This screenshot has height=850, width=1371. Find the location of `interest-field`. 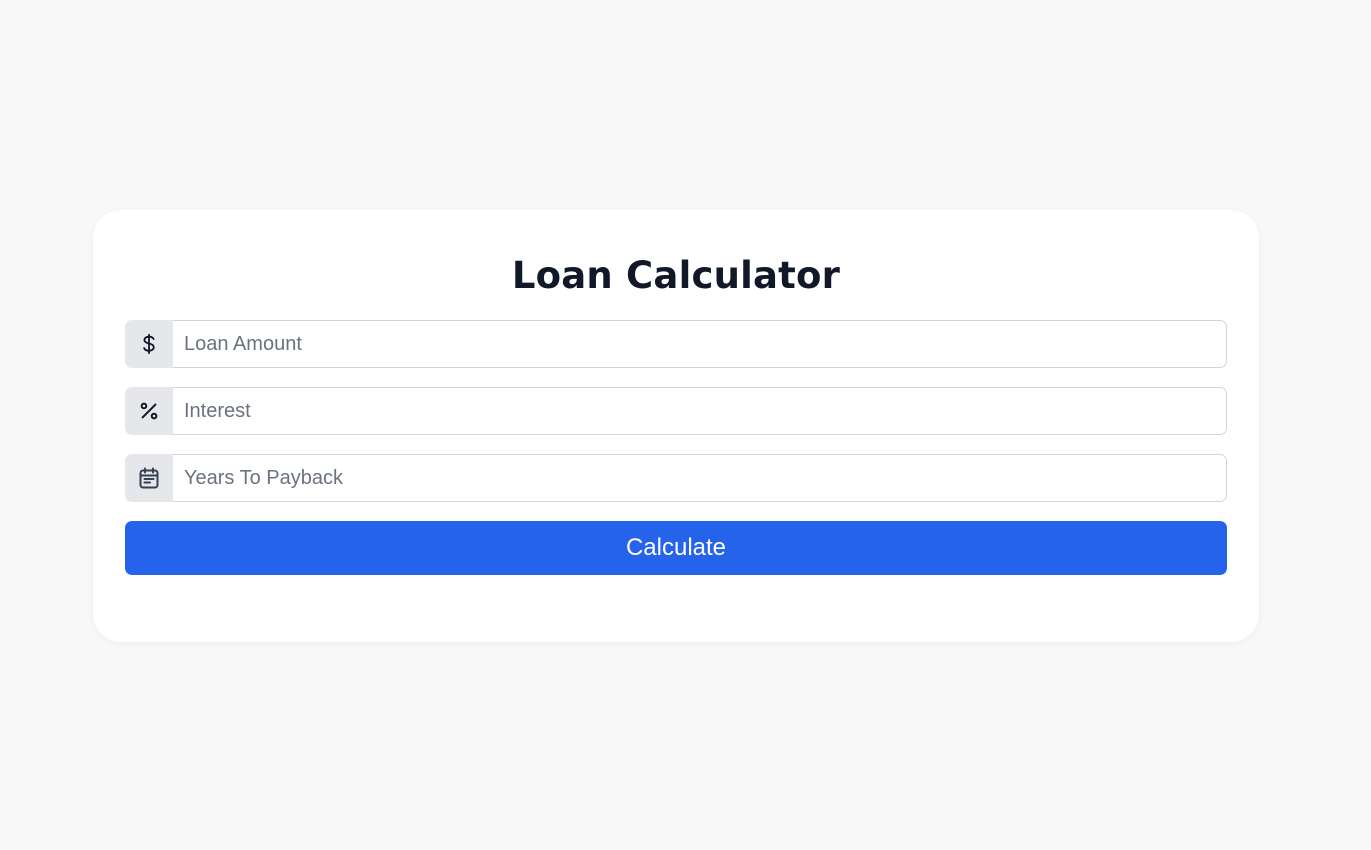

interest-field is located at coordinates (676, 411).